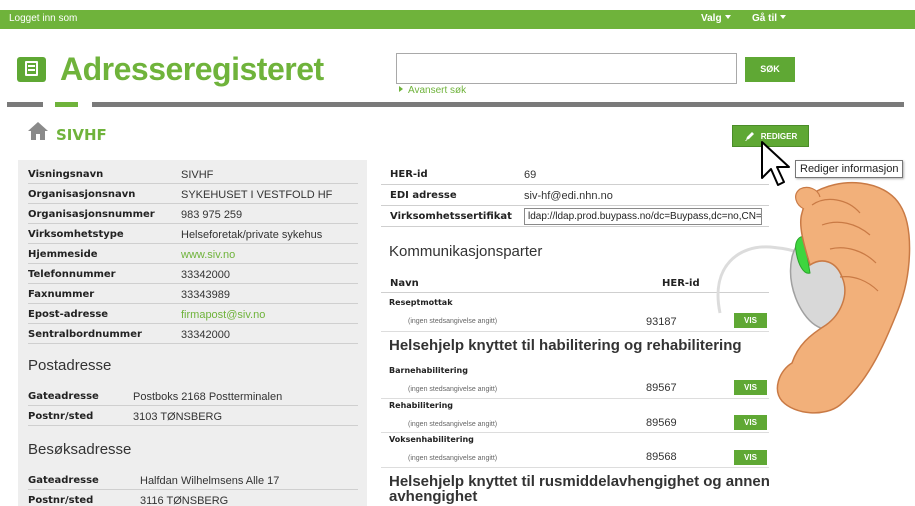  I want to click on advanced-search-link: Avansert søk, so click(432, 90).